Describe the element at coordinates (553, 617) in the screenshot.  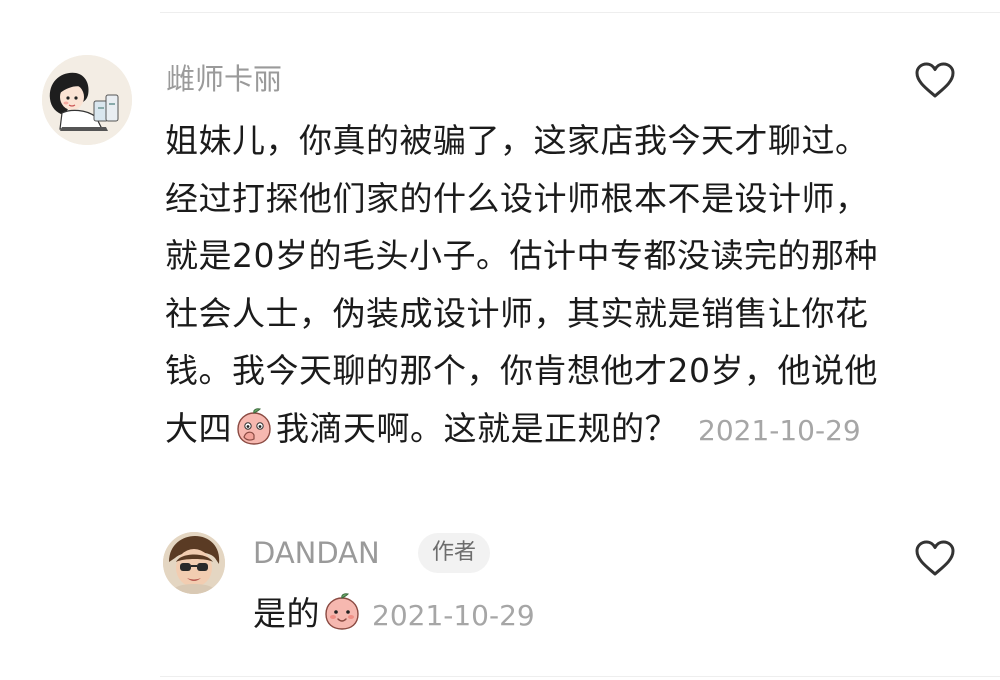
I see `reply-text: 是的 2021-10-29` at that location.